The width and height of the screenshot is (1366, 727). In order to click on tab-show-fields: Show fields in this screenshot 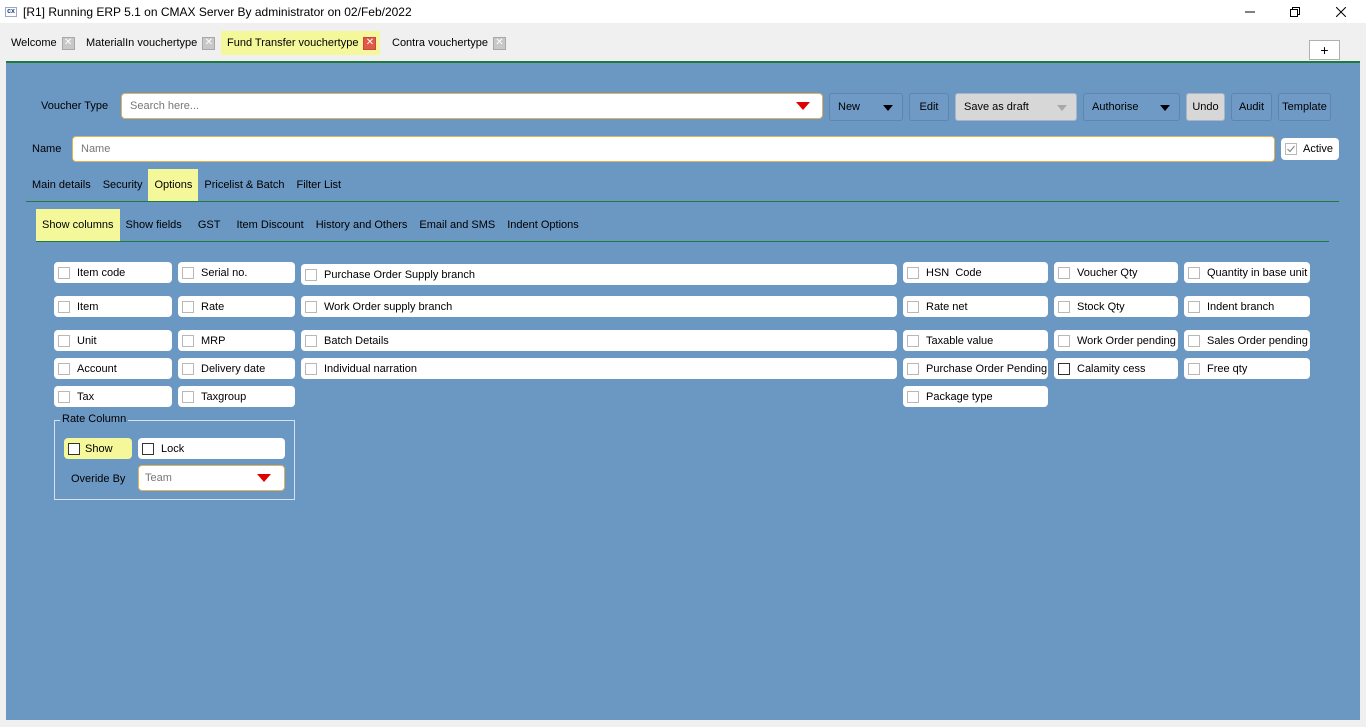, I will do `click(154, 225)`.